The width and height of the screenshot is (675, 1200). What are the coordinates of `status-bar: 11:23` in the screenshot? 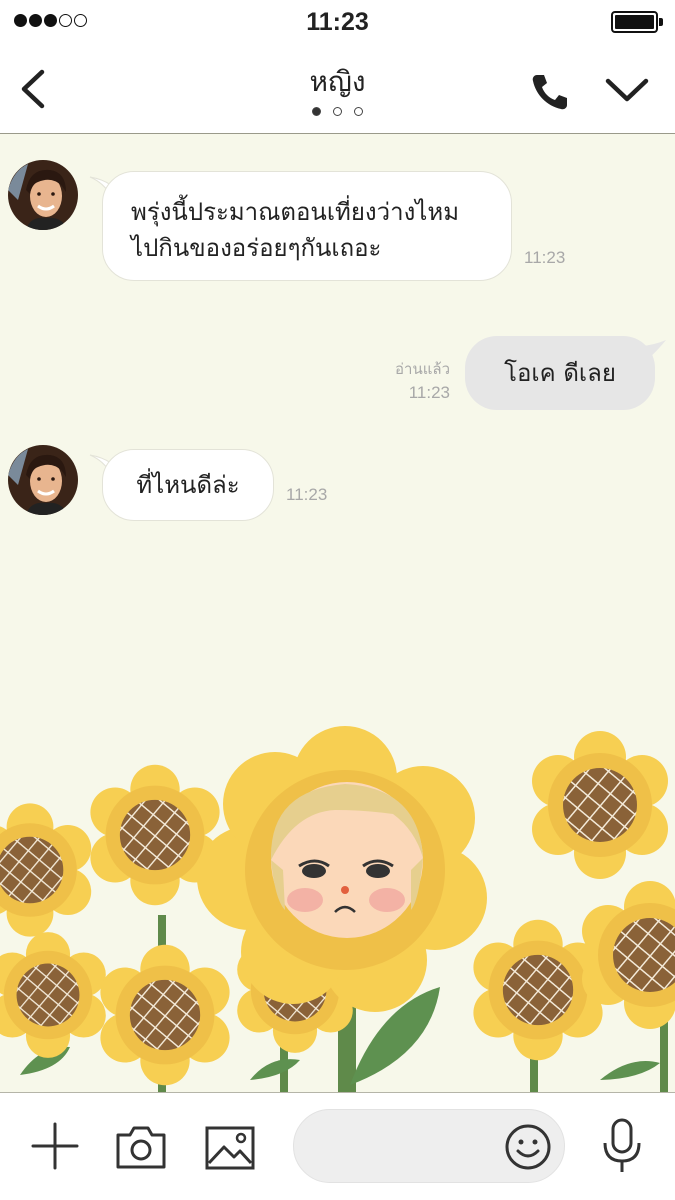 It's located at (337, 22).